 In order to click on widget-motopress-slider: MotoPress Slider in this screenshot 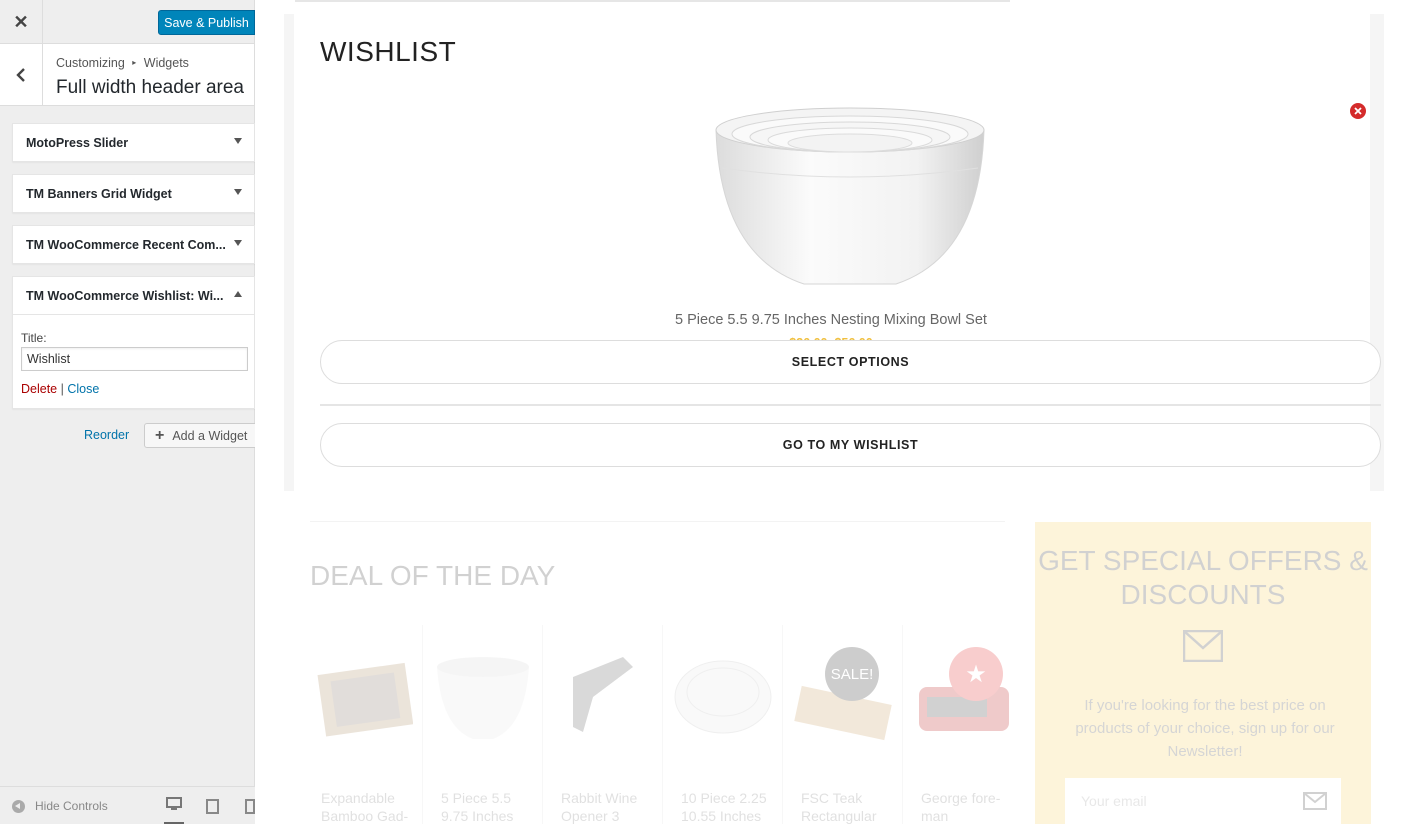, I will do `click(133, 142)`.